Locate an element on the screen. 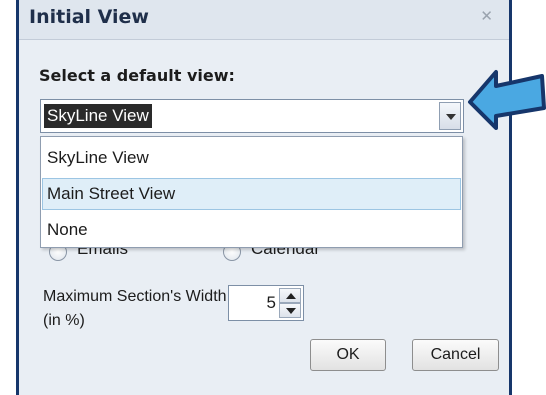 This screenshot has width=546, height=395. max-section-width-label: Maximum Section's Width (in %) is located at coordinates (135, 308).